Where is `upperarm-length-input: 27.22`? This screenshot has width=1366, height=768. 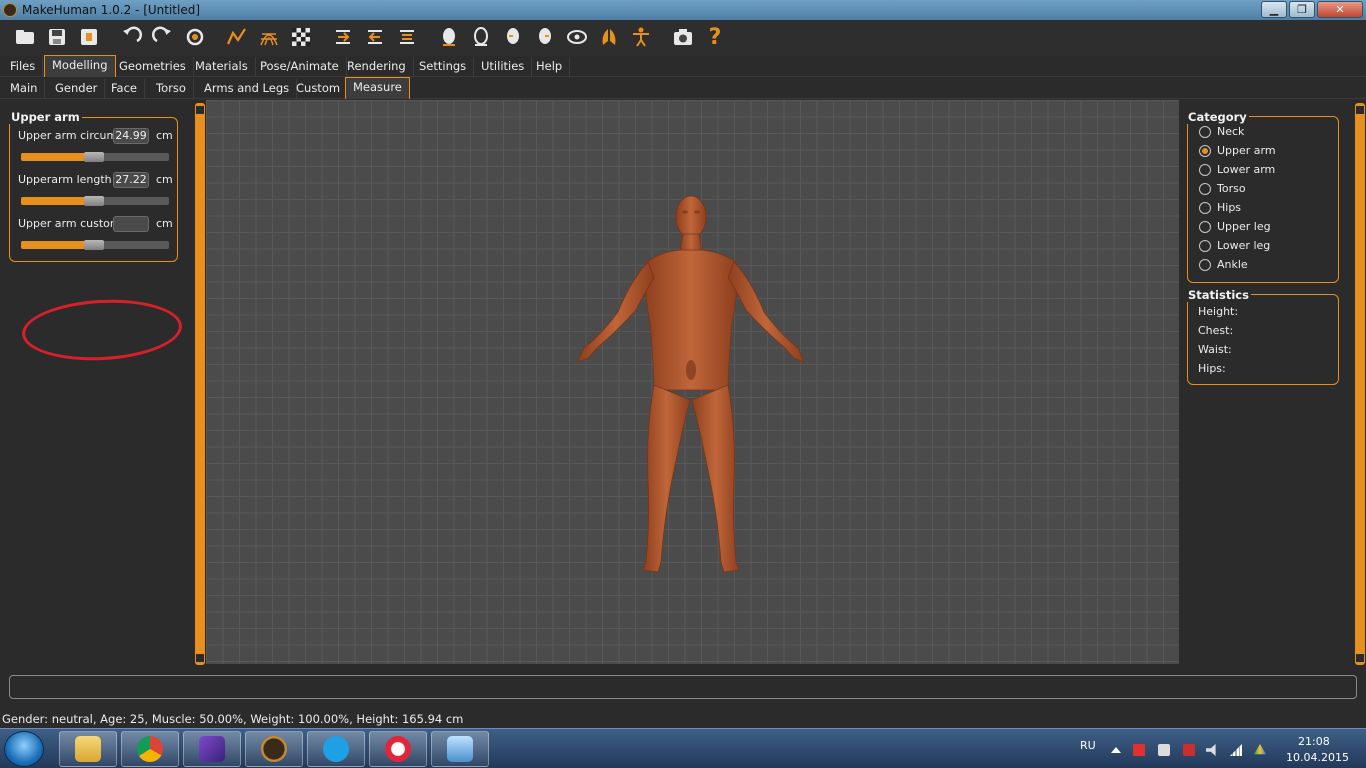
upperarm-length-input: 27.22 is located at coordinates (131, 180).